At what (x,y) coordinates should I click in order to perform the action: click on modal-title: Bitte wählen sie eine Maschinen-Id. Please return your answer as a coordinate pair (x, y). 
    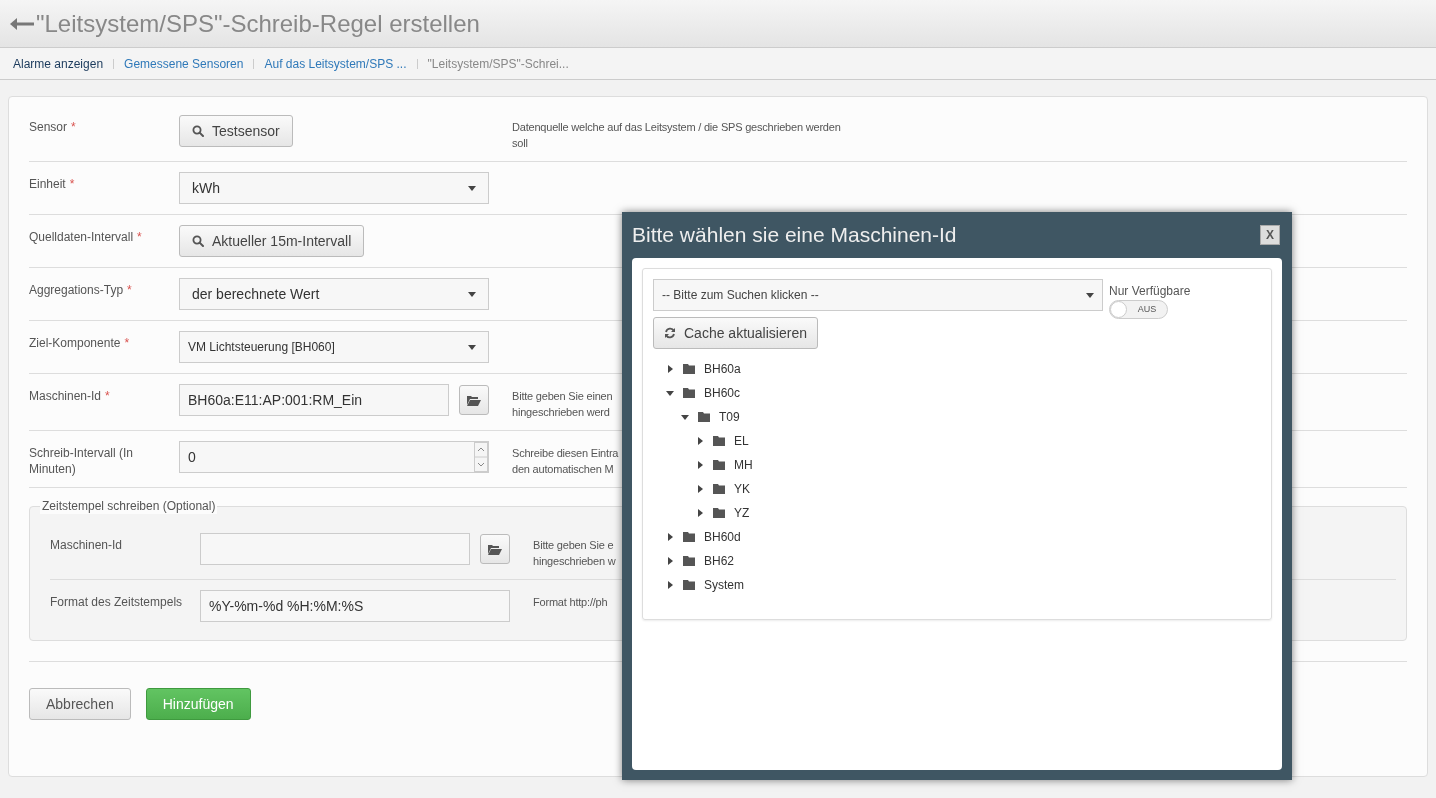
    Looking at the image, I should click on (794, 235).